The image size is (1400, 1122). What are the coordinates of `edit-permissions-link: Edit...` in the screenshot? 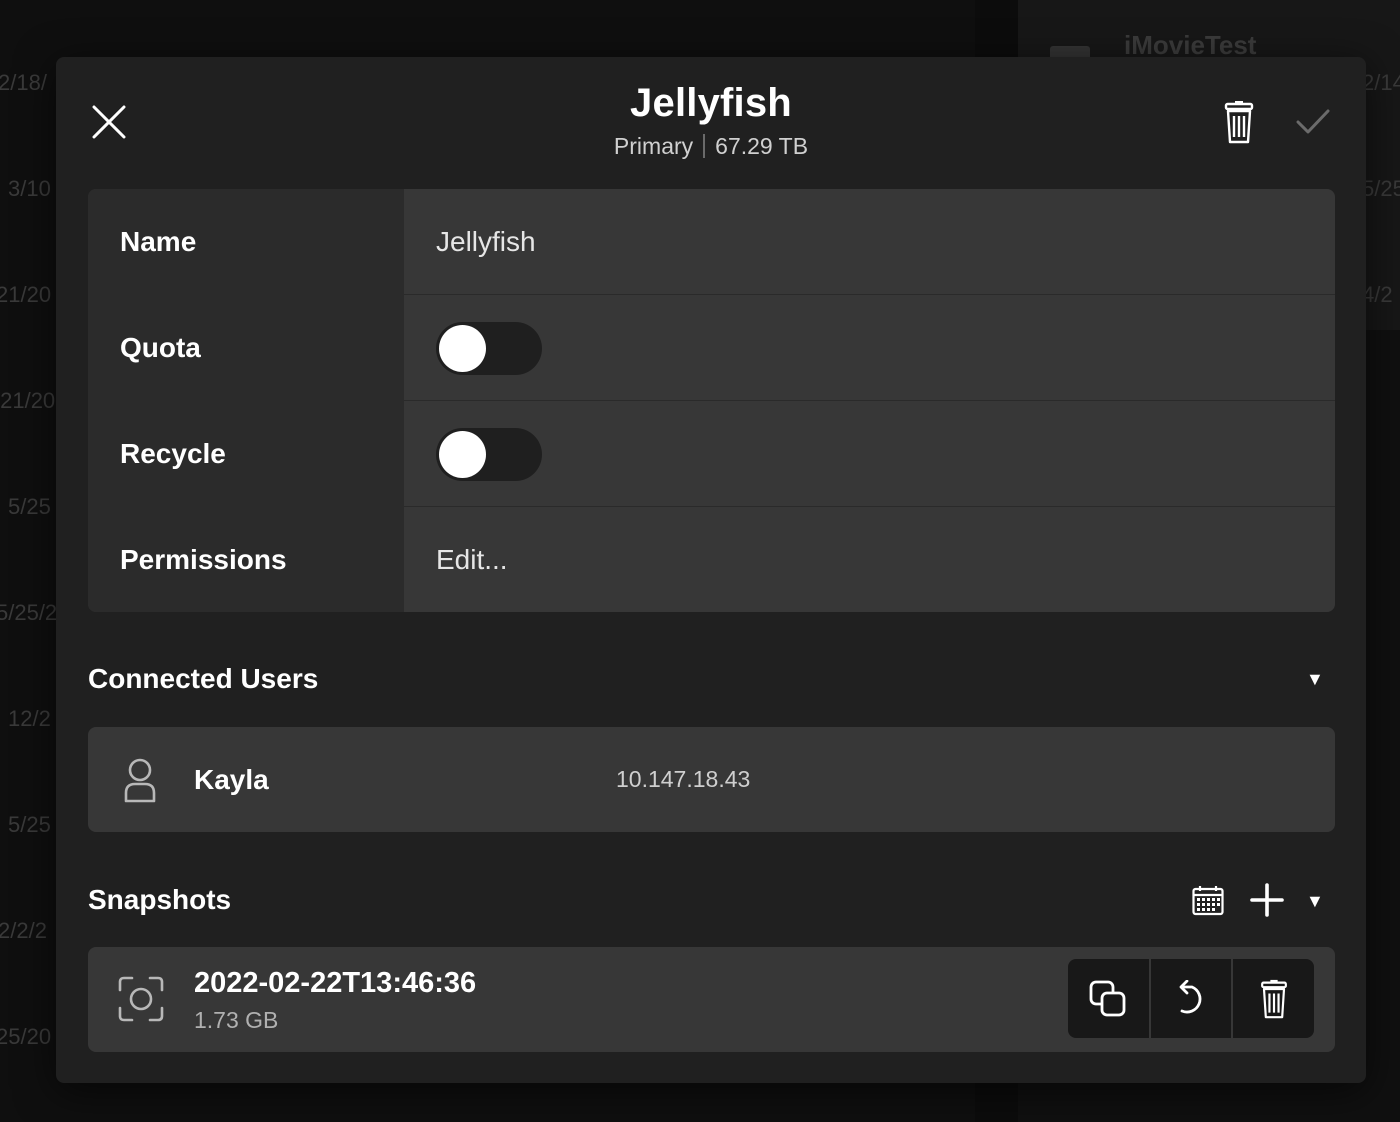 It's located at (472, 559).